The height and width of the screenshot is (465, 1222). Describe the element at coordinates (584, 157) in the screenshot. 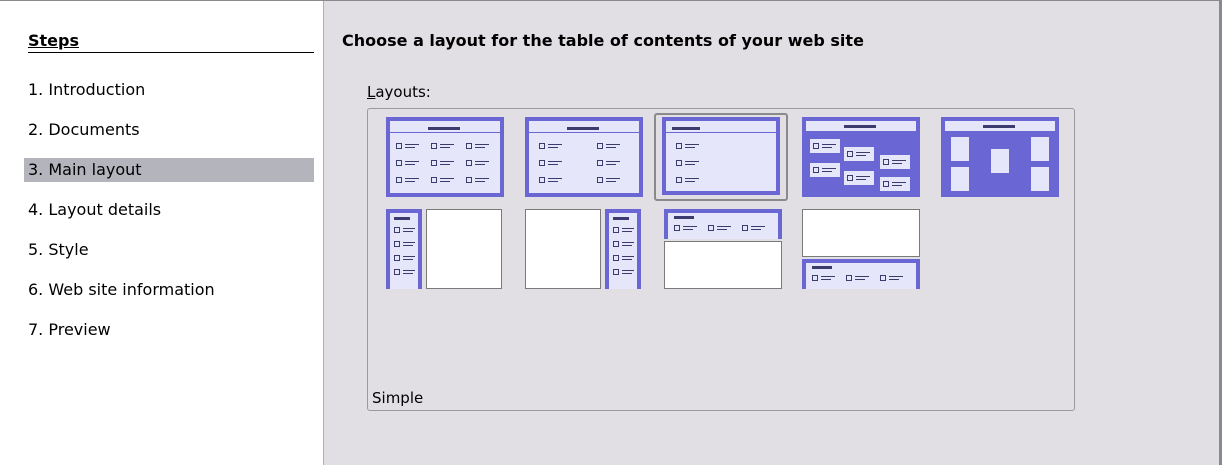

I see `layout-table-2-columns` at that location.